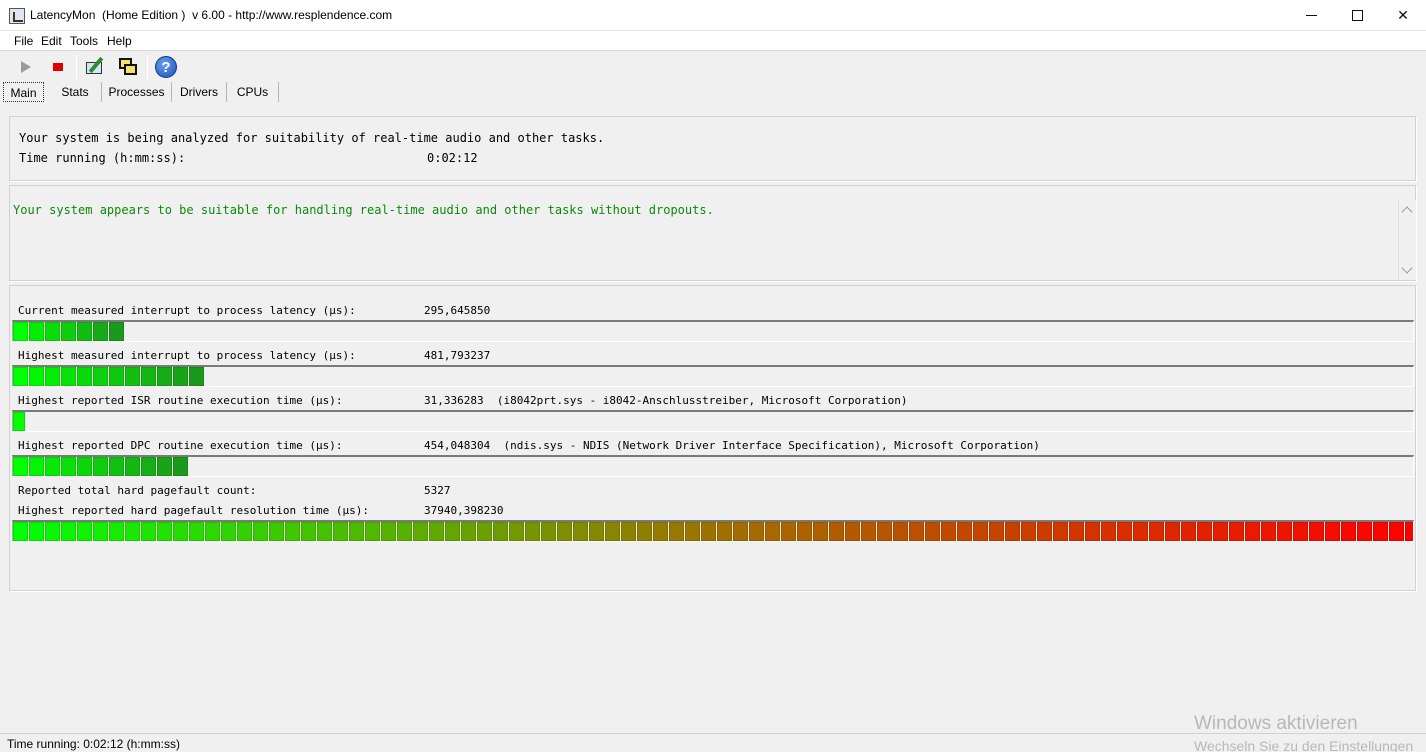 This screenshot has height=752, width=1426. Describe the element at coordinates (23, 41) in the screenshot. I see `menu-file: File` at that location.